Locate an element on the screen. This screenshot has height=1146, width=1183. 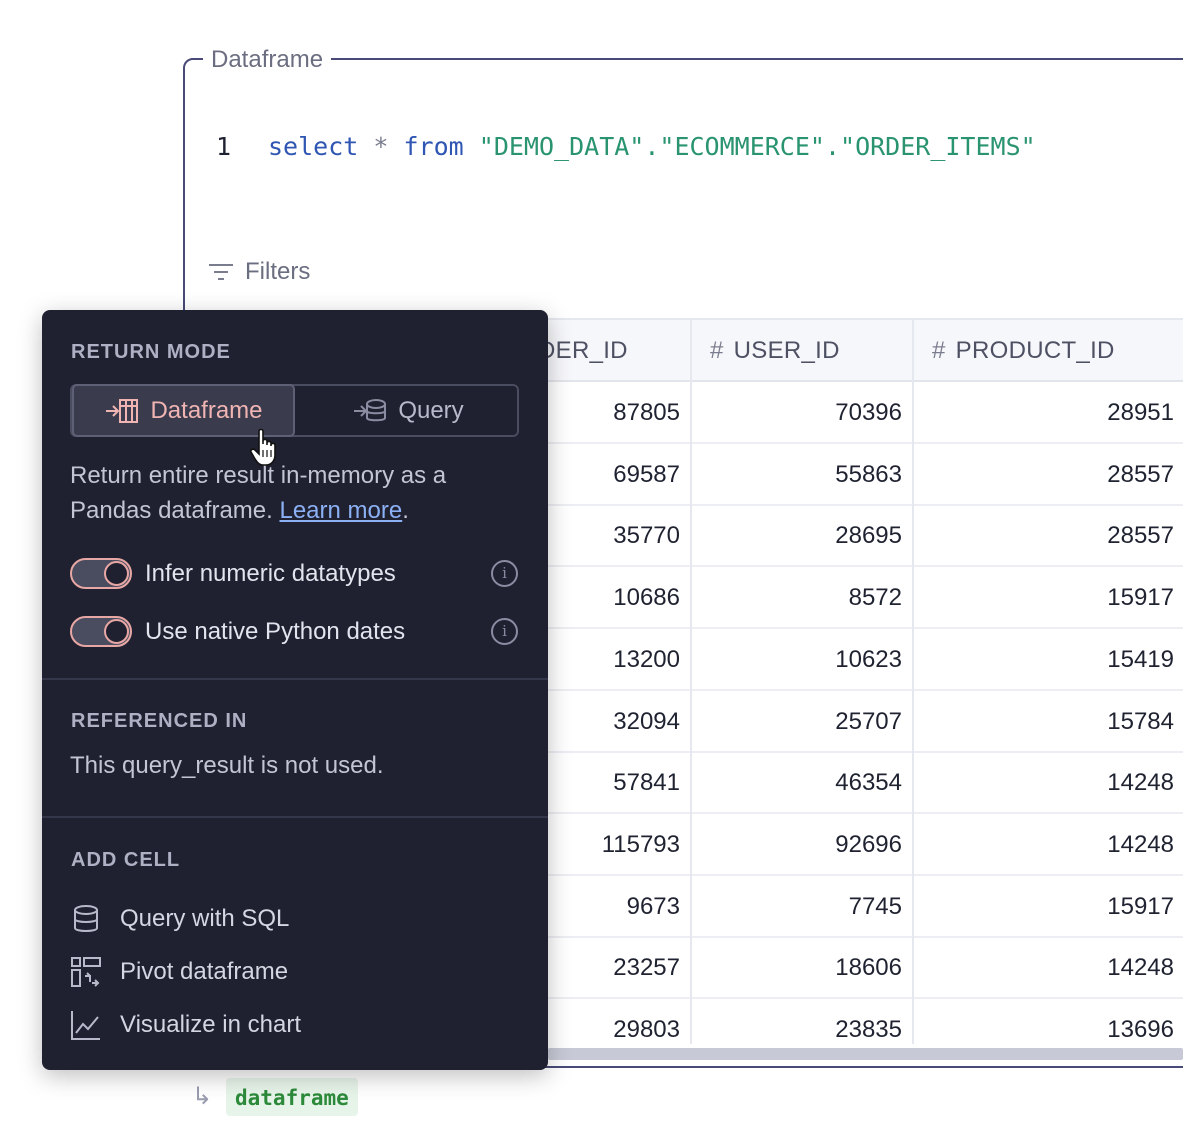
table-cell: 28695 is located at coordinates (827, 536).